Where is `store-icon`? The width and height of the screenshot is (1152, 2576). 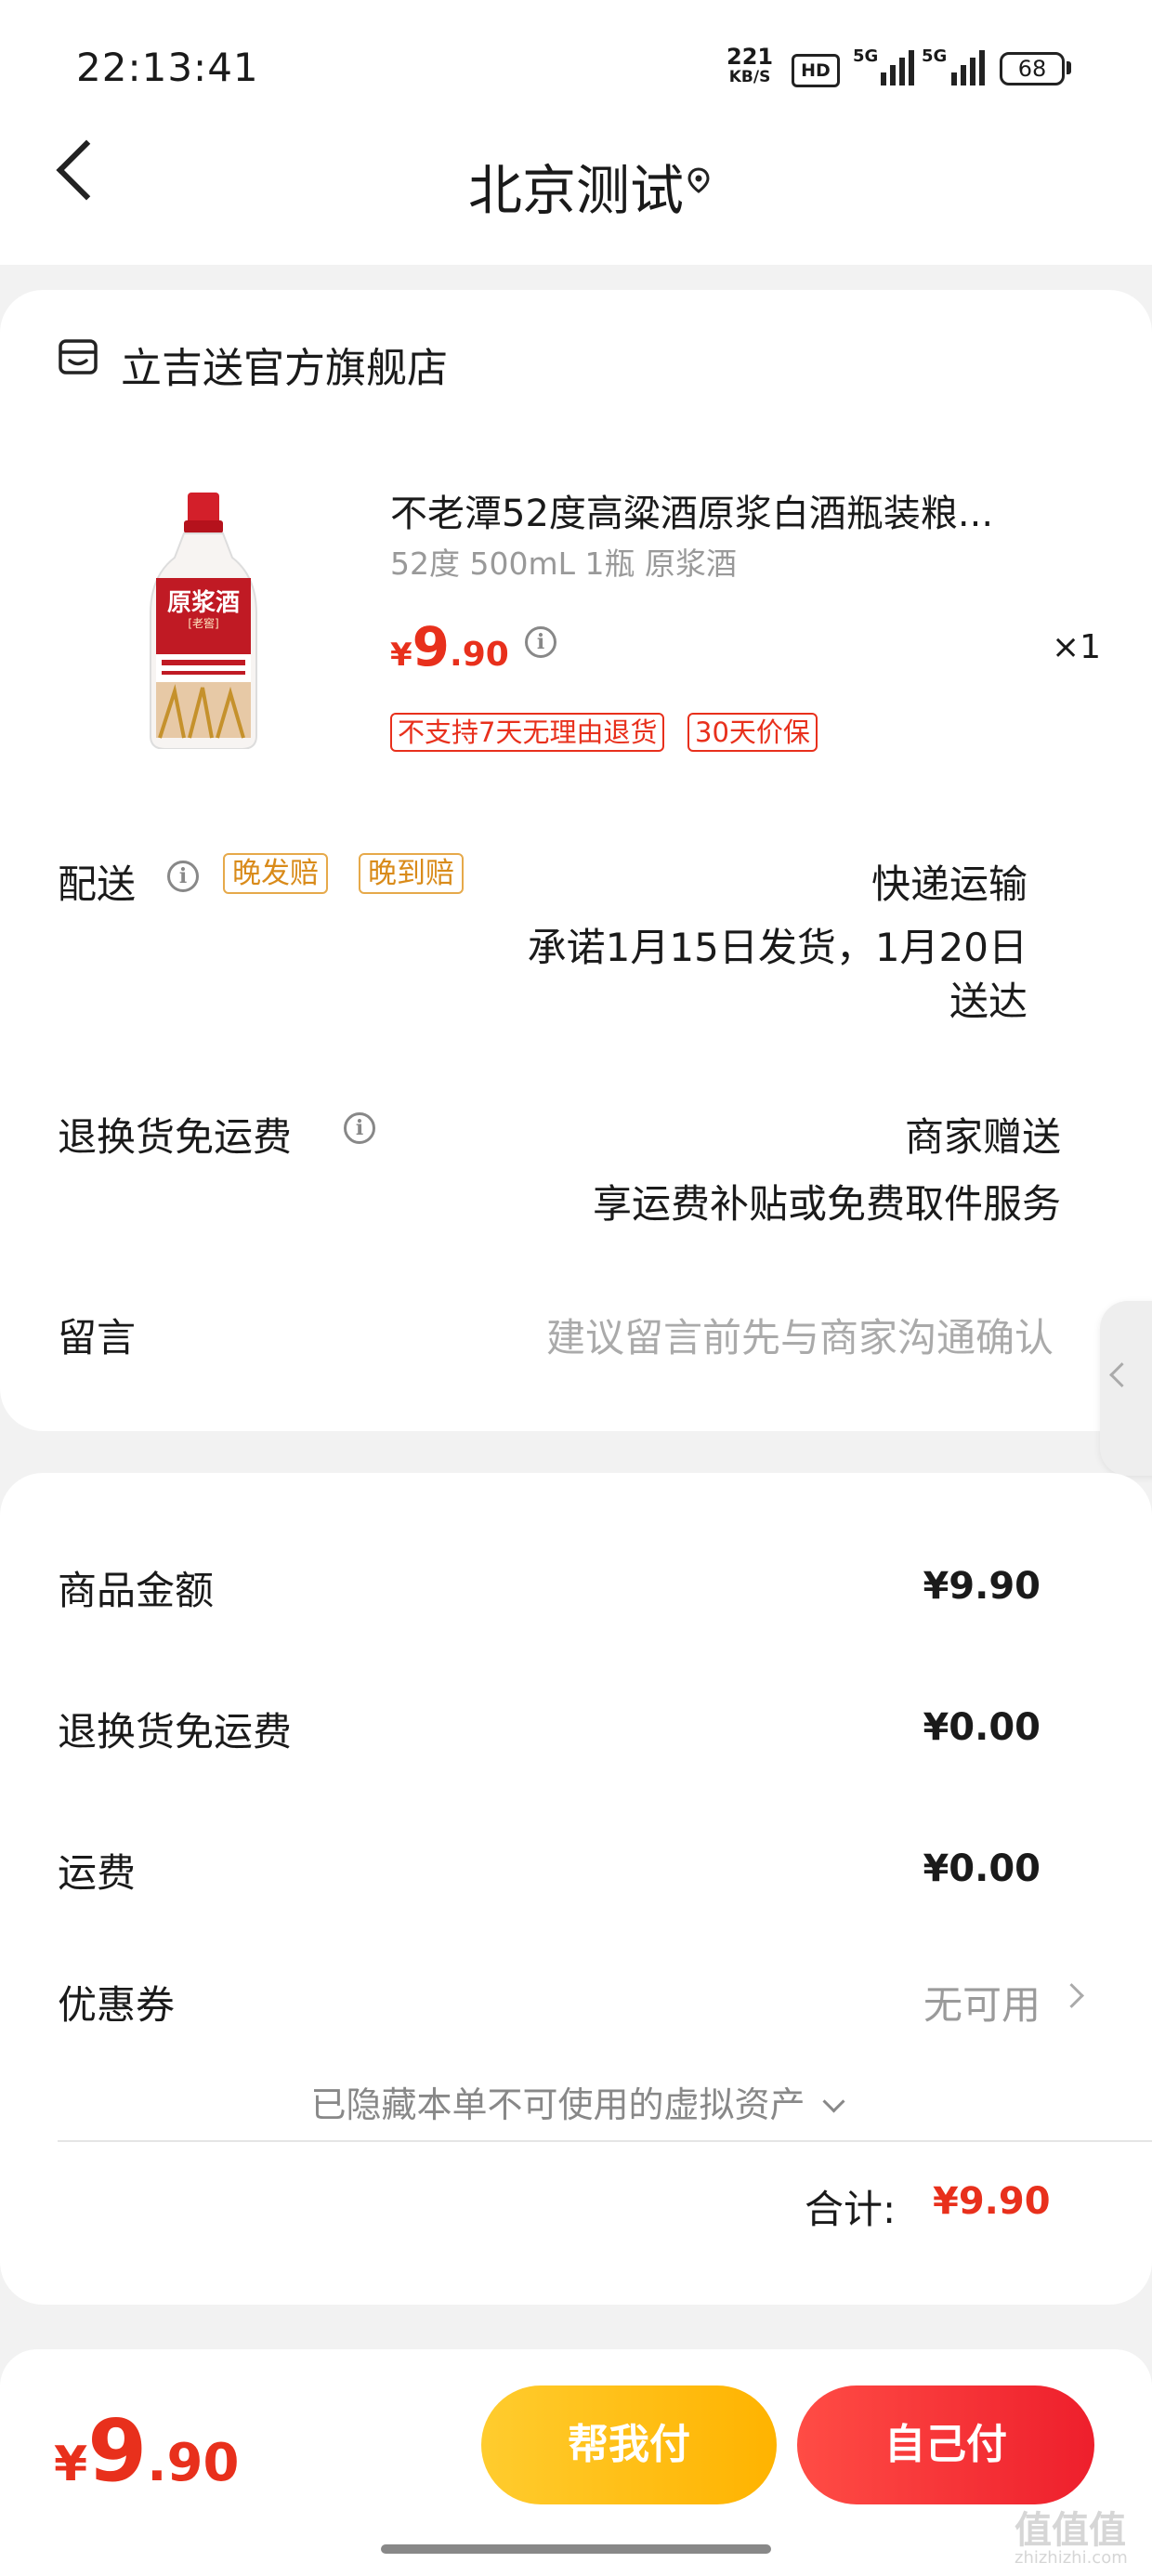 store-icon is located at coordinates (78, 357).